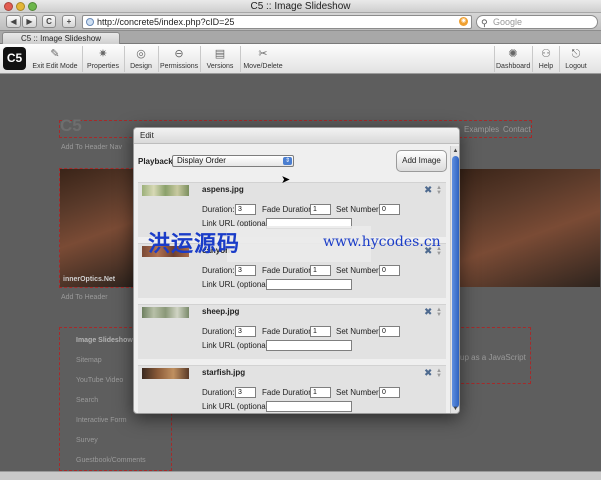 This screenshot has height=480, width=601. I want to click on window-titlebar: C5 :: Image Slideshow, so click(300, 6).